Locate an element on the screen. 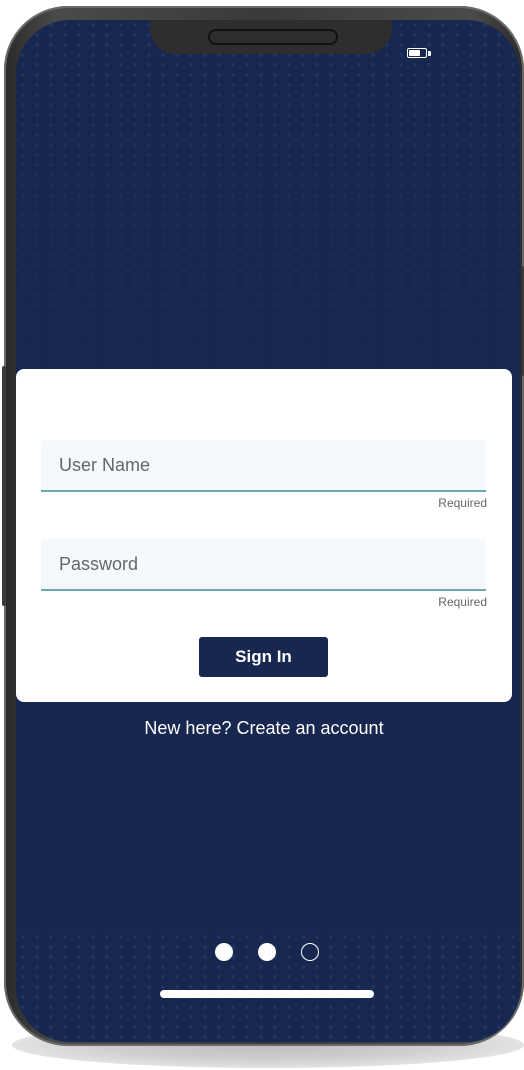  battery-cap is located at coordinates (429, 53).